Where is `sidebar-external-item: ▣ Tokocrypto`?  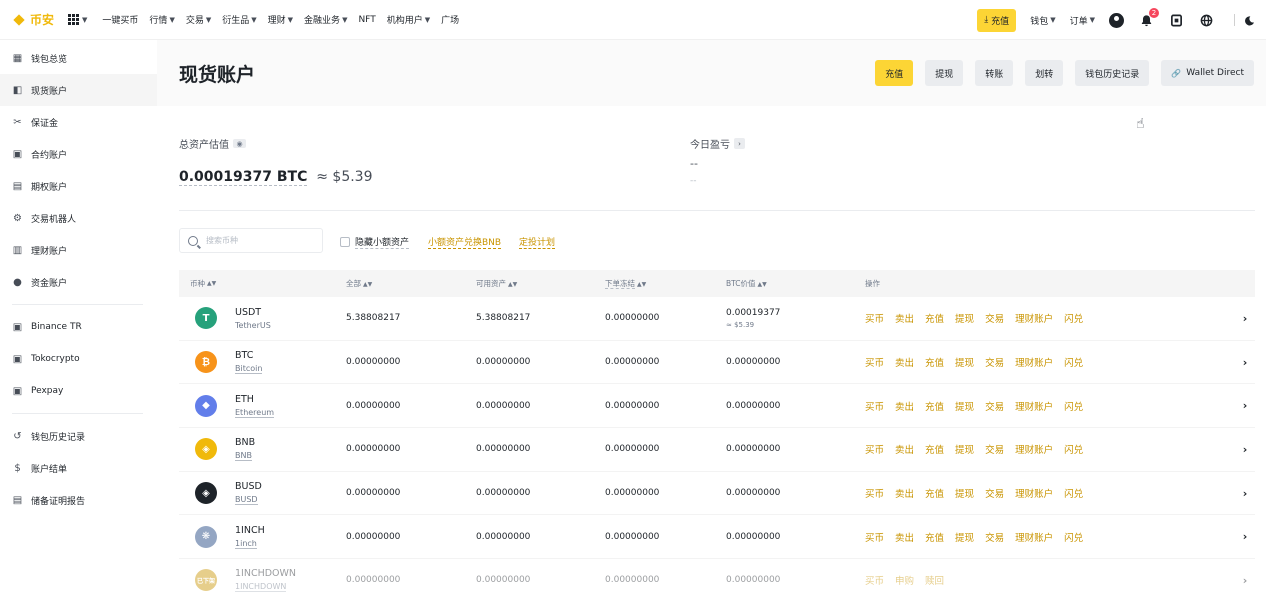 sidebar-external-item: ▣ Tokocrypto is located at coordinates (78, 359).